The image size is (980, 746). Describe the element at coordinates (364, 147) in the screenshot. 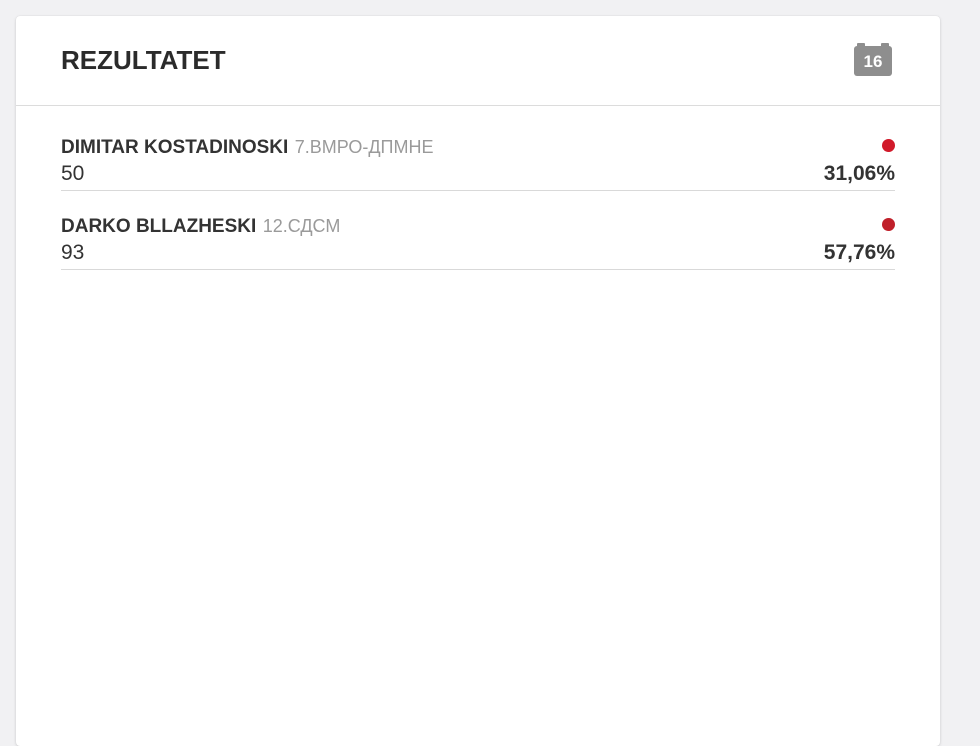

I see `party-name: 7.ВМРО-ДПМНЕ` at that location.